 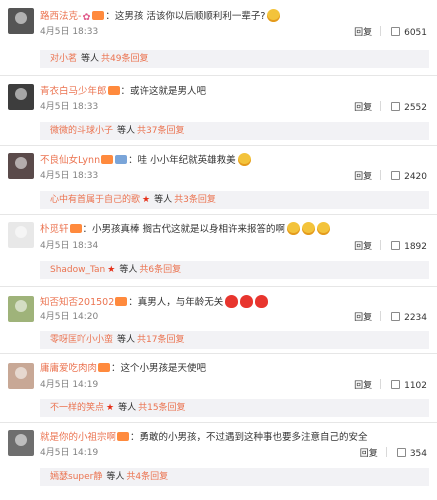 I want to click on username-link: 青衣白马少年郎, so click(x=73, y=91).